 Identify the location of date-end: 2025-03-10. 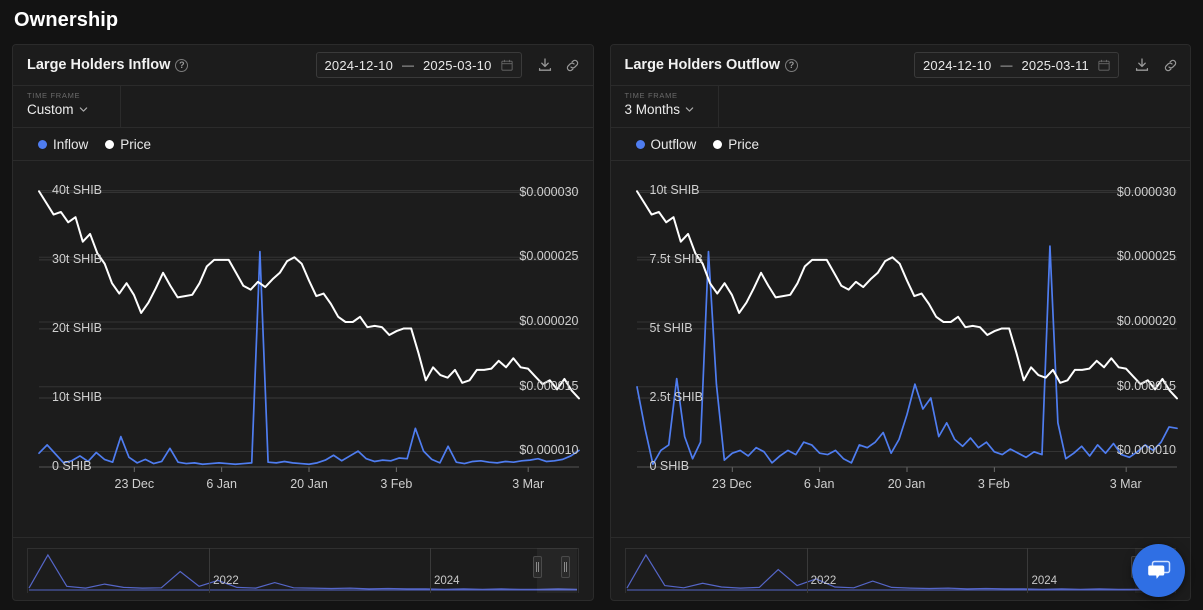
(457, 65).